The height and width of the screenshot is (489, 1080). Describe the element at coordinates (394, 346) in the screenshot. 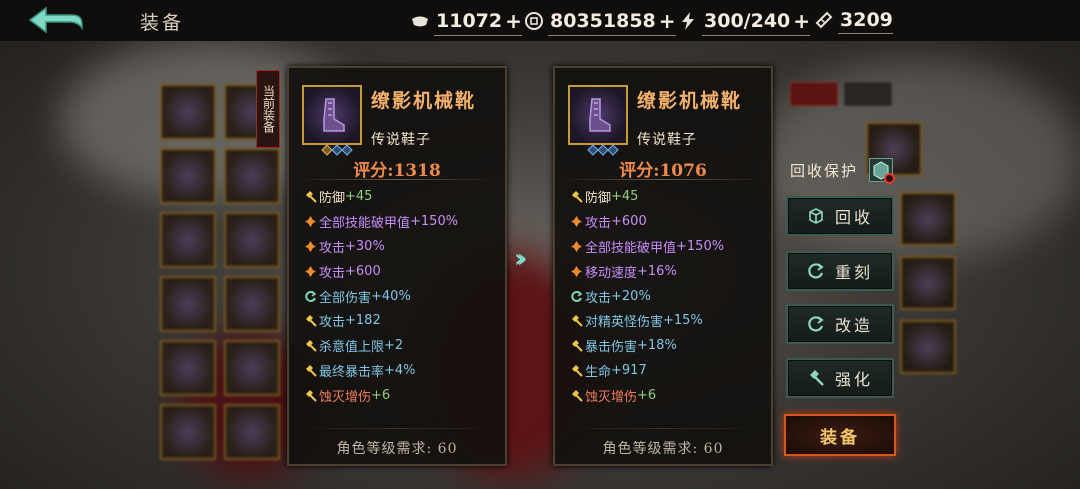

I see `stat-value: +2` at that location.